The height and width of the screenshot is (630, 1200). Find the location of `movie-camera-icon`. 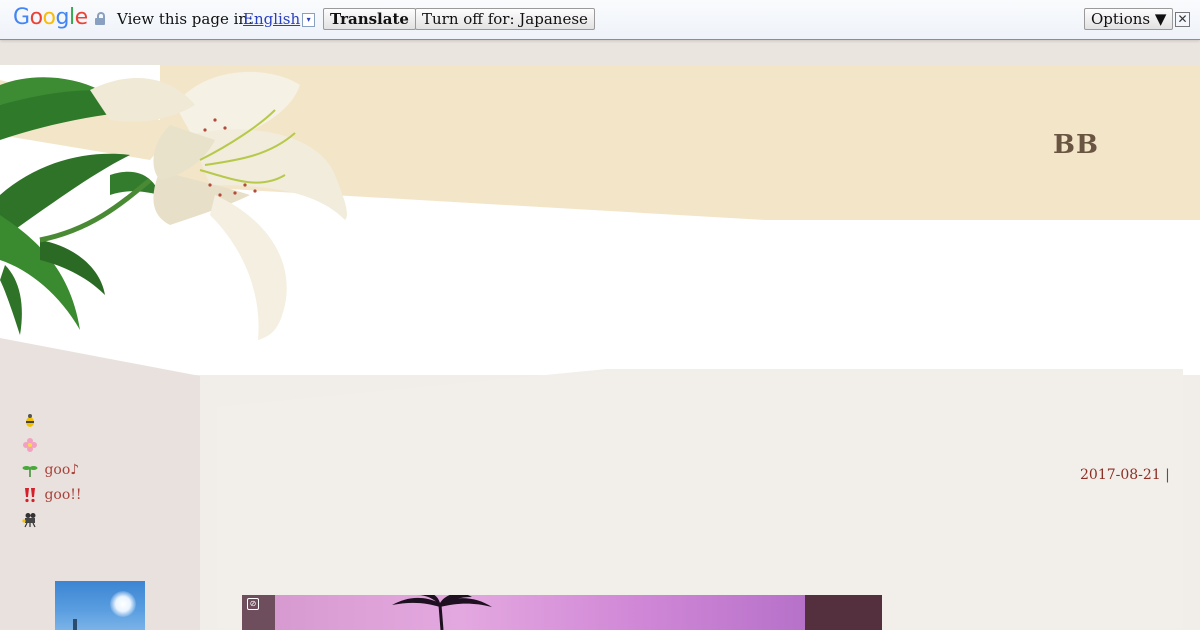

movie-camera-icon is located at coordinates (29, 520).